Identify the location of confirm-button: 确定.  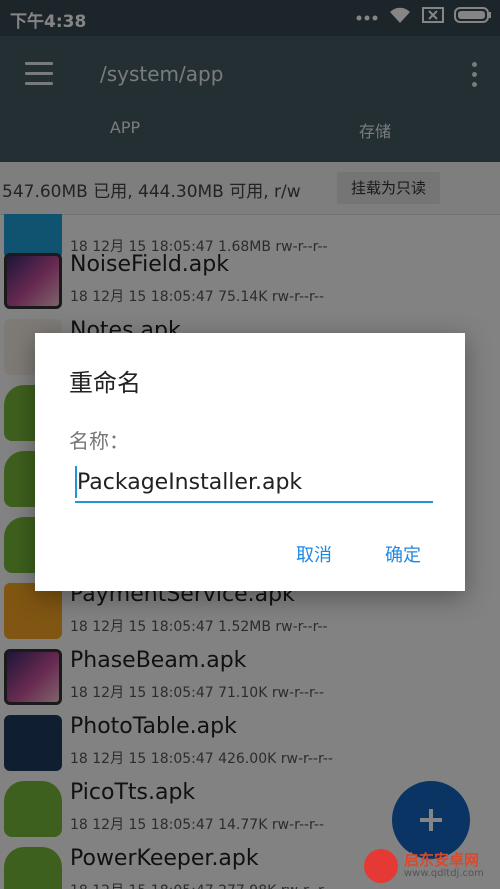
(403, 554).